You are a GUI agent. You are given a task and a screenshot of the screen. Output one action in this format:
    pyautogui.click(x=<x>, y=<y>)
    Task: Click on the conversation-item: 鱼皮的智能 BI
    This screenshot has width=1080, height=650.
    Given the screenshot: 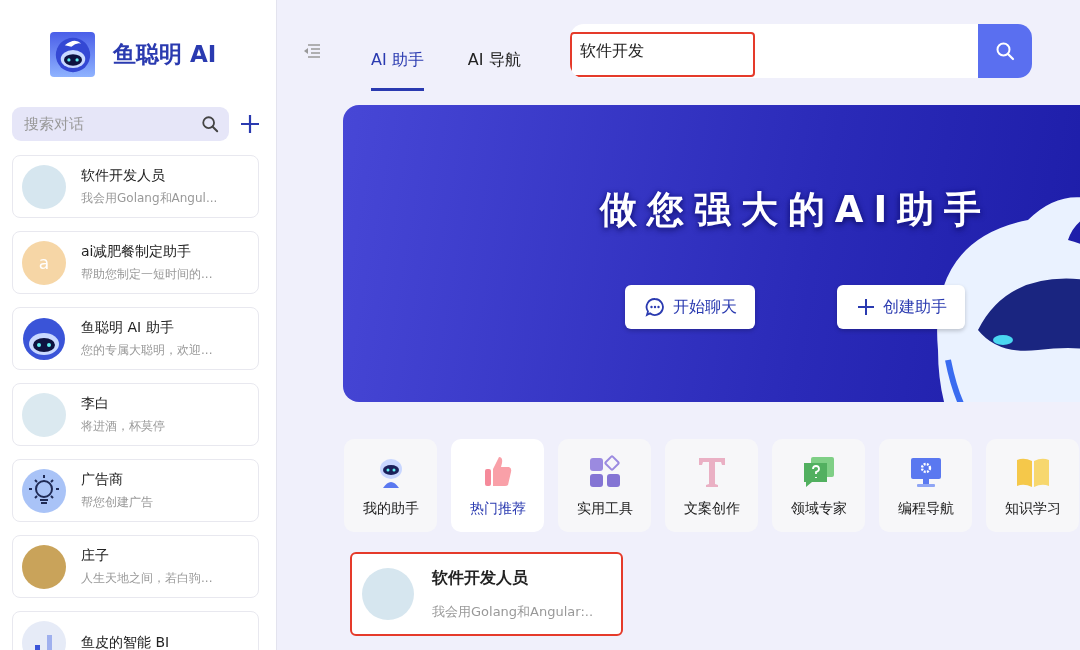 What is the action you would take?
    pyautogui.click(x=135, y=630)
    